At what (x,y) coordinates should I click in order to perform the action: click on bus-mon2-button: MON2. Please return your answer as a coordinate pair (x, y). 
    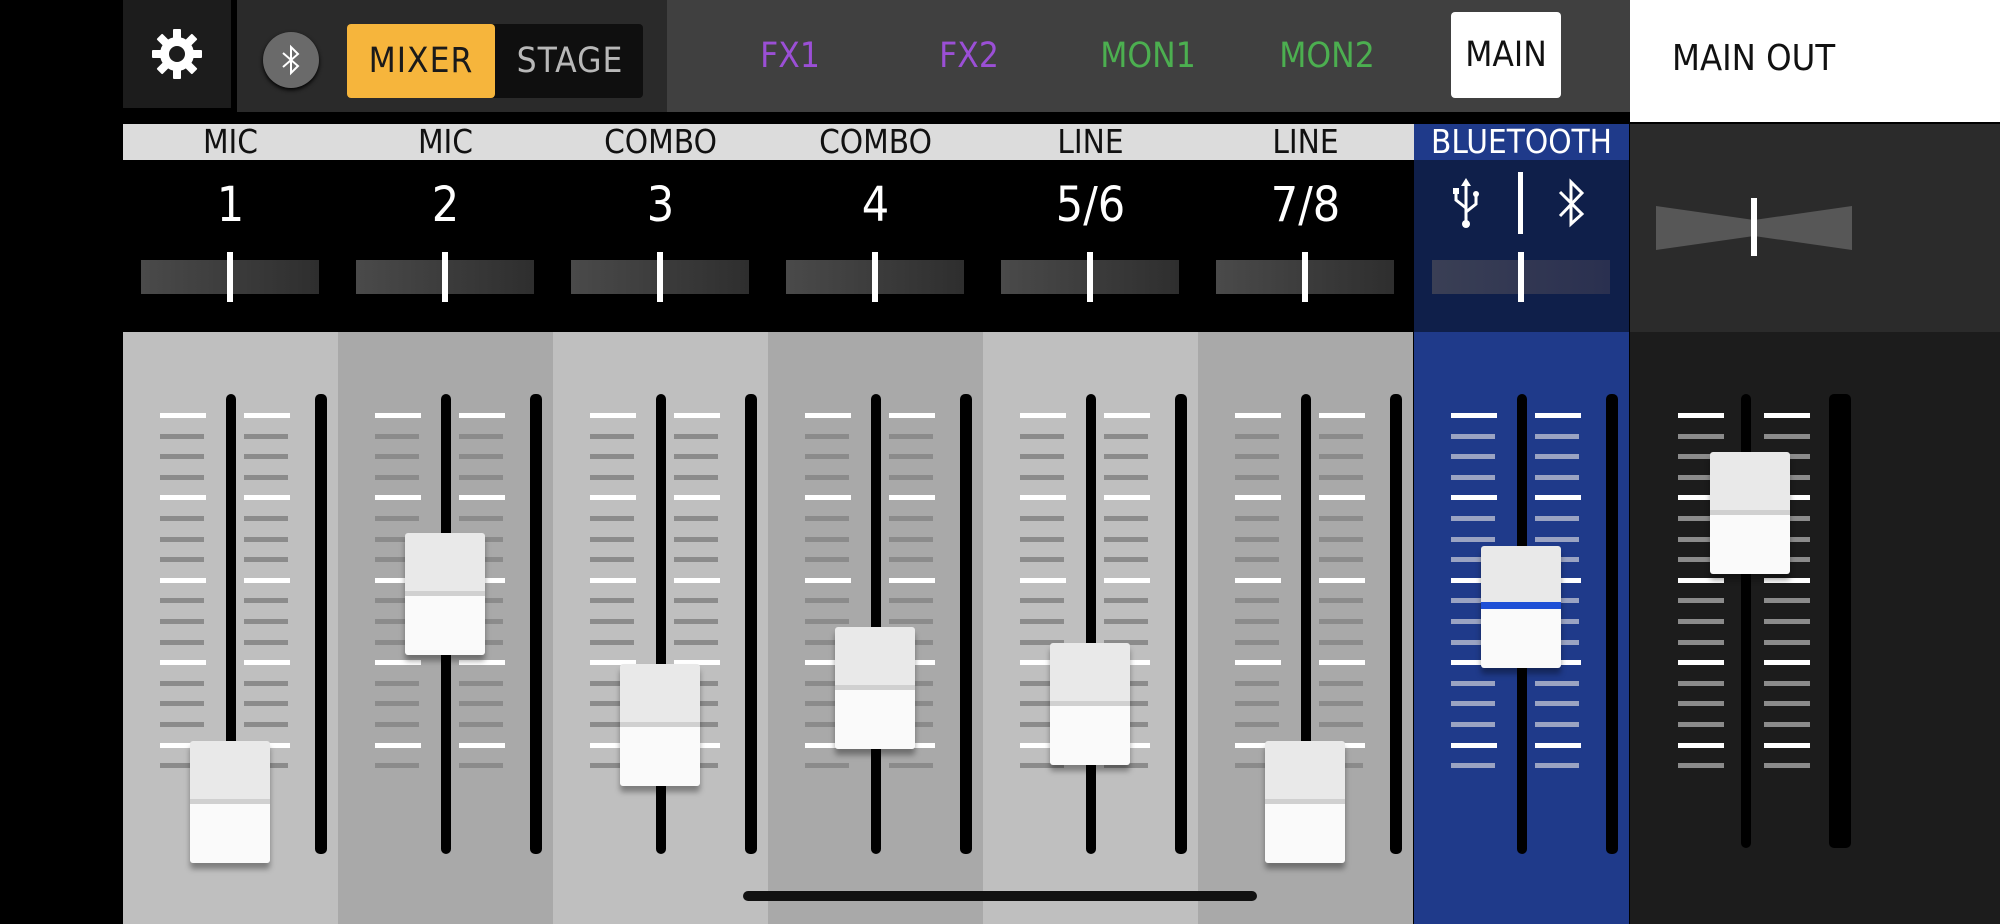
    Looking at the image, I should click on (1327, 56).